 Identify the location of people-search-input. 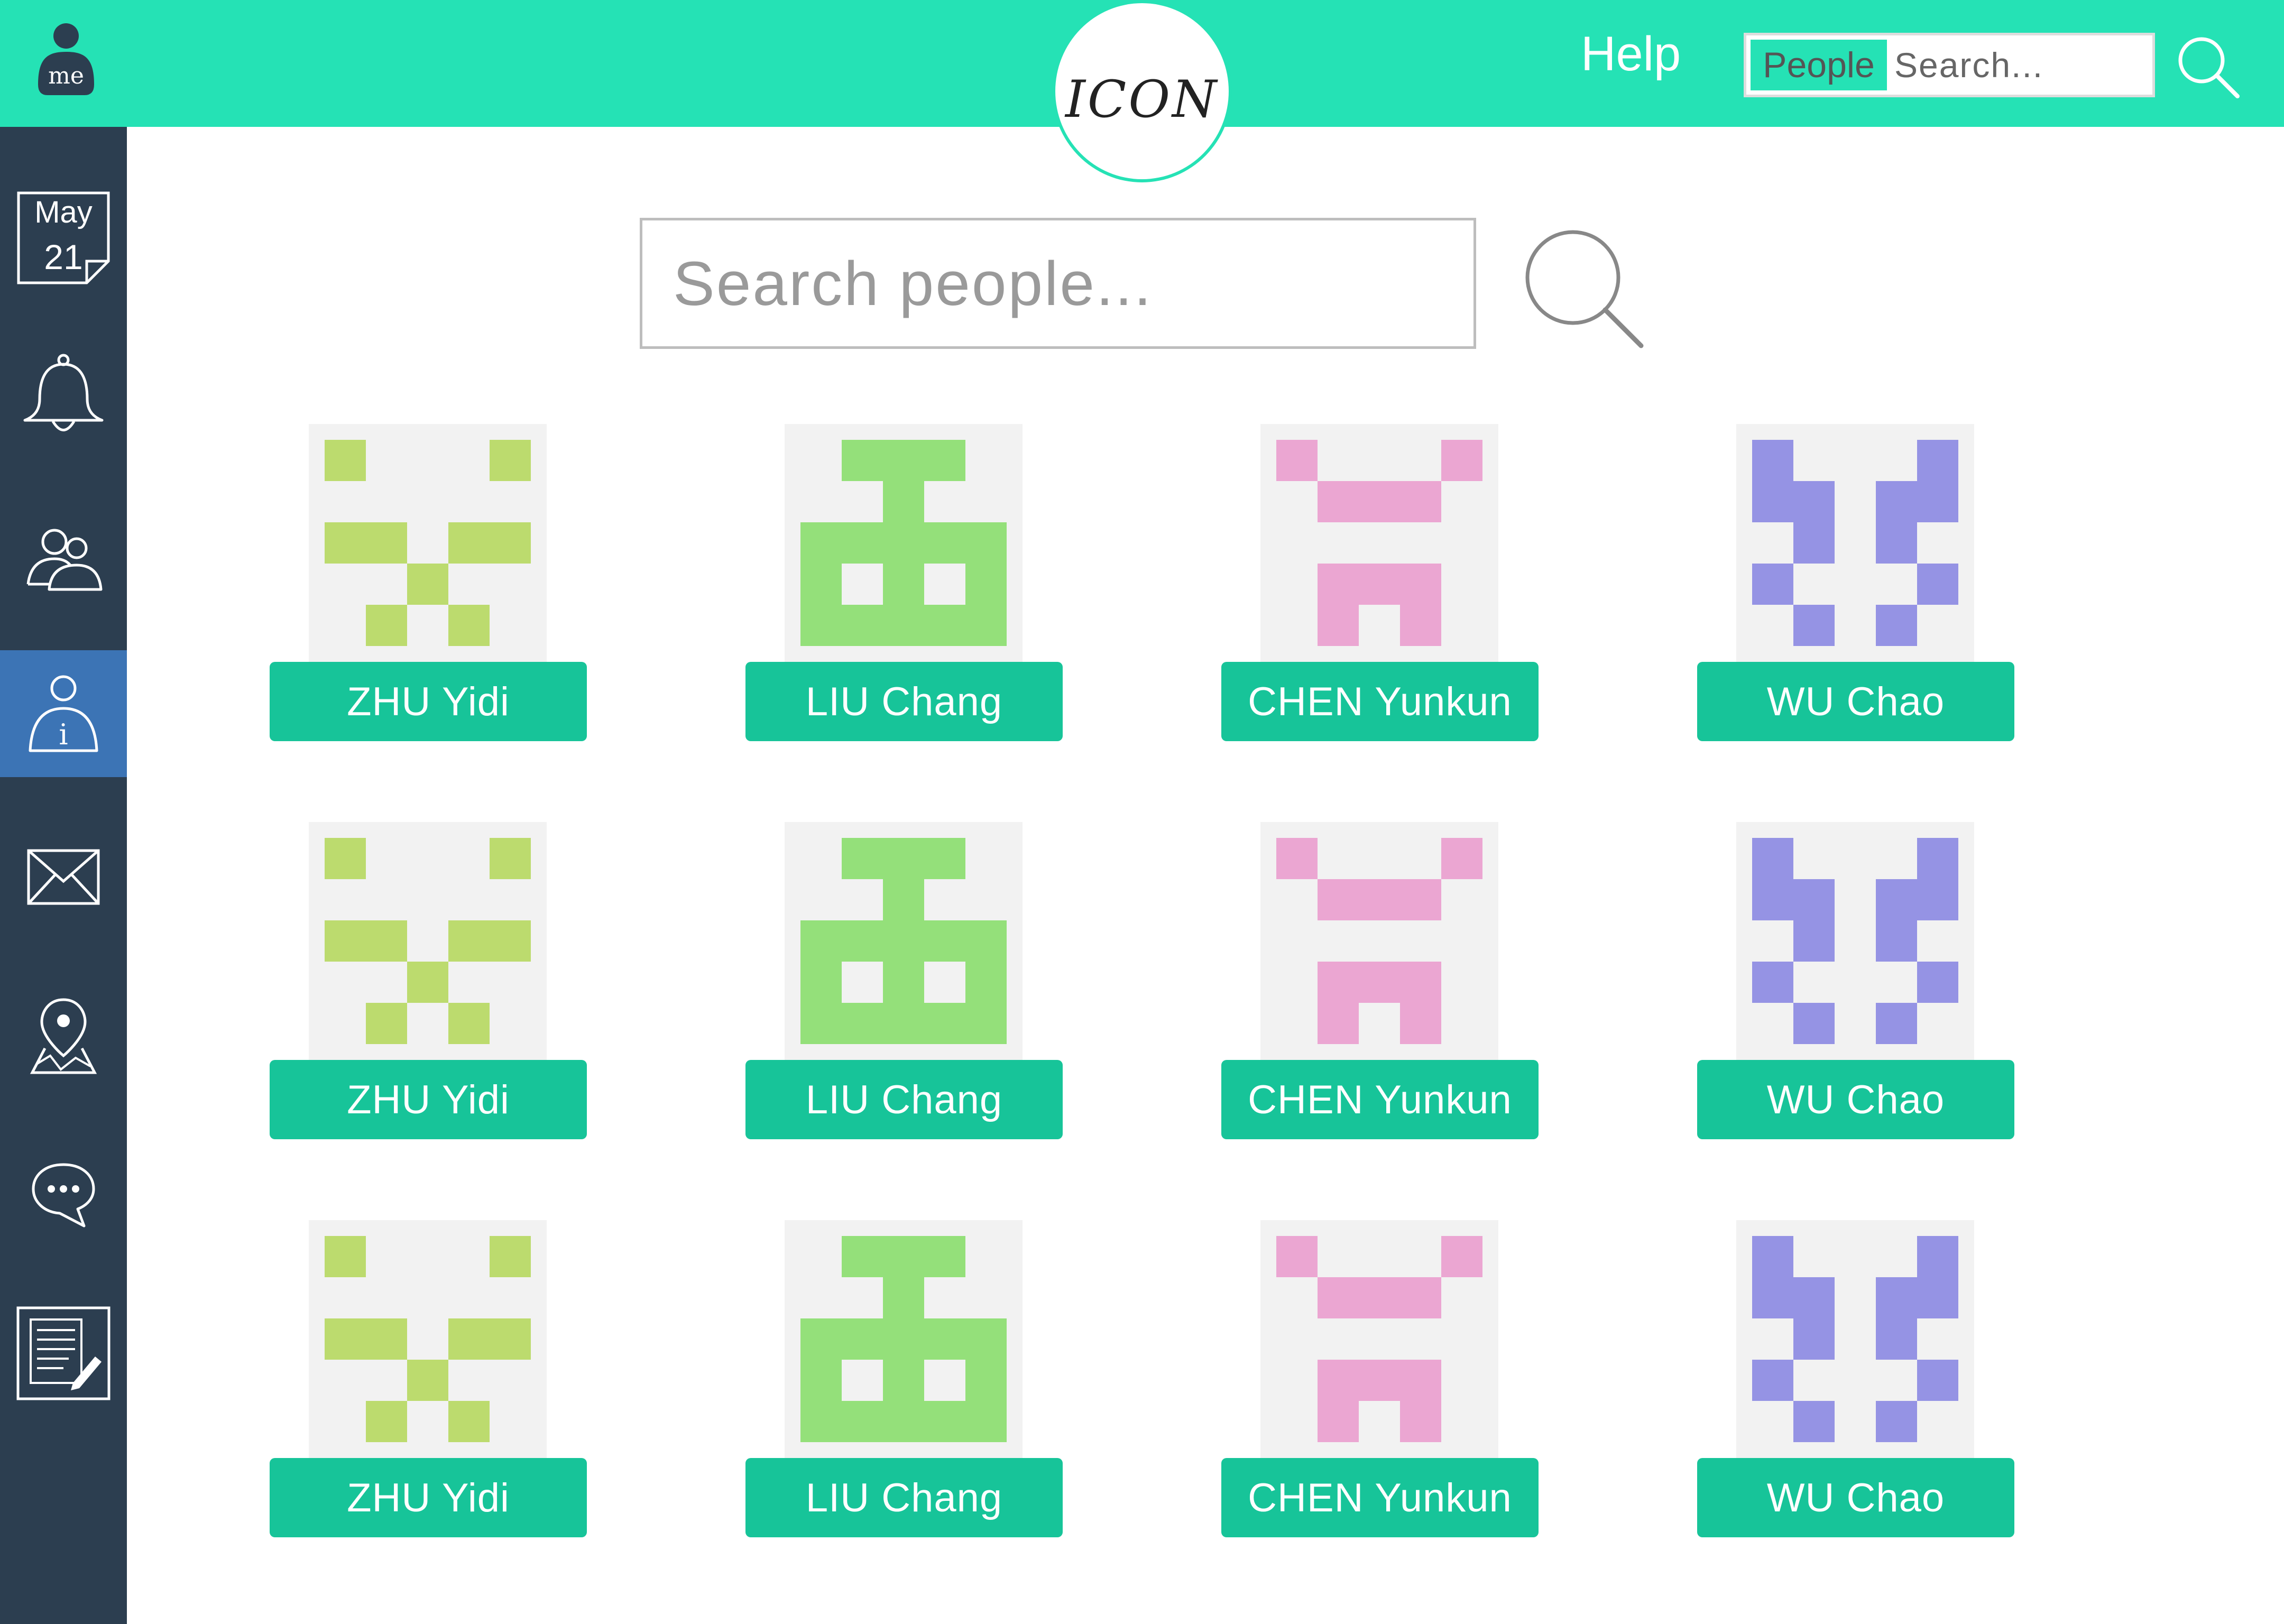
(1056, 284).